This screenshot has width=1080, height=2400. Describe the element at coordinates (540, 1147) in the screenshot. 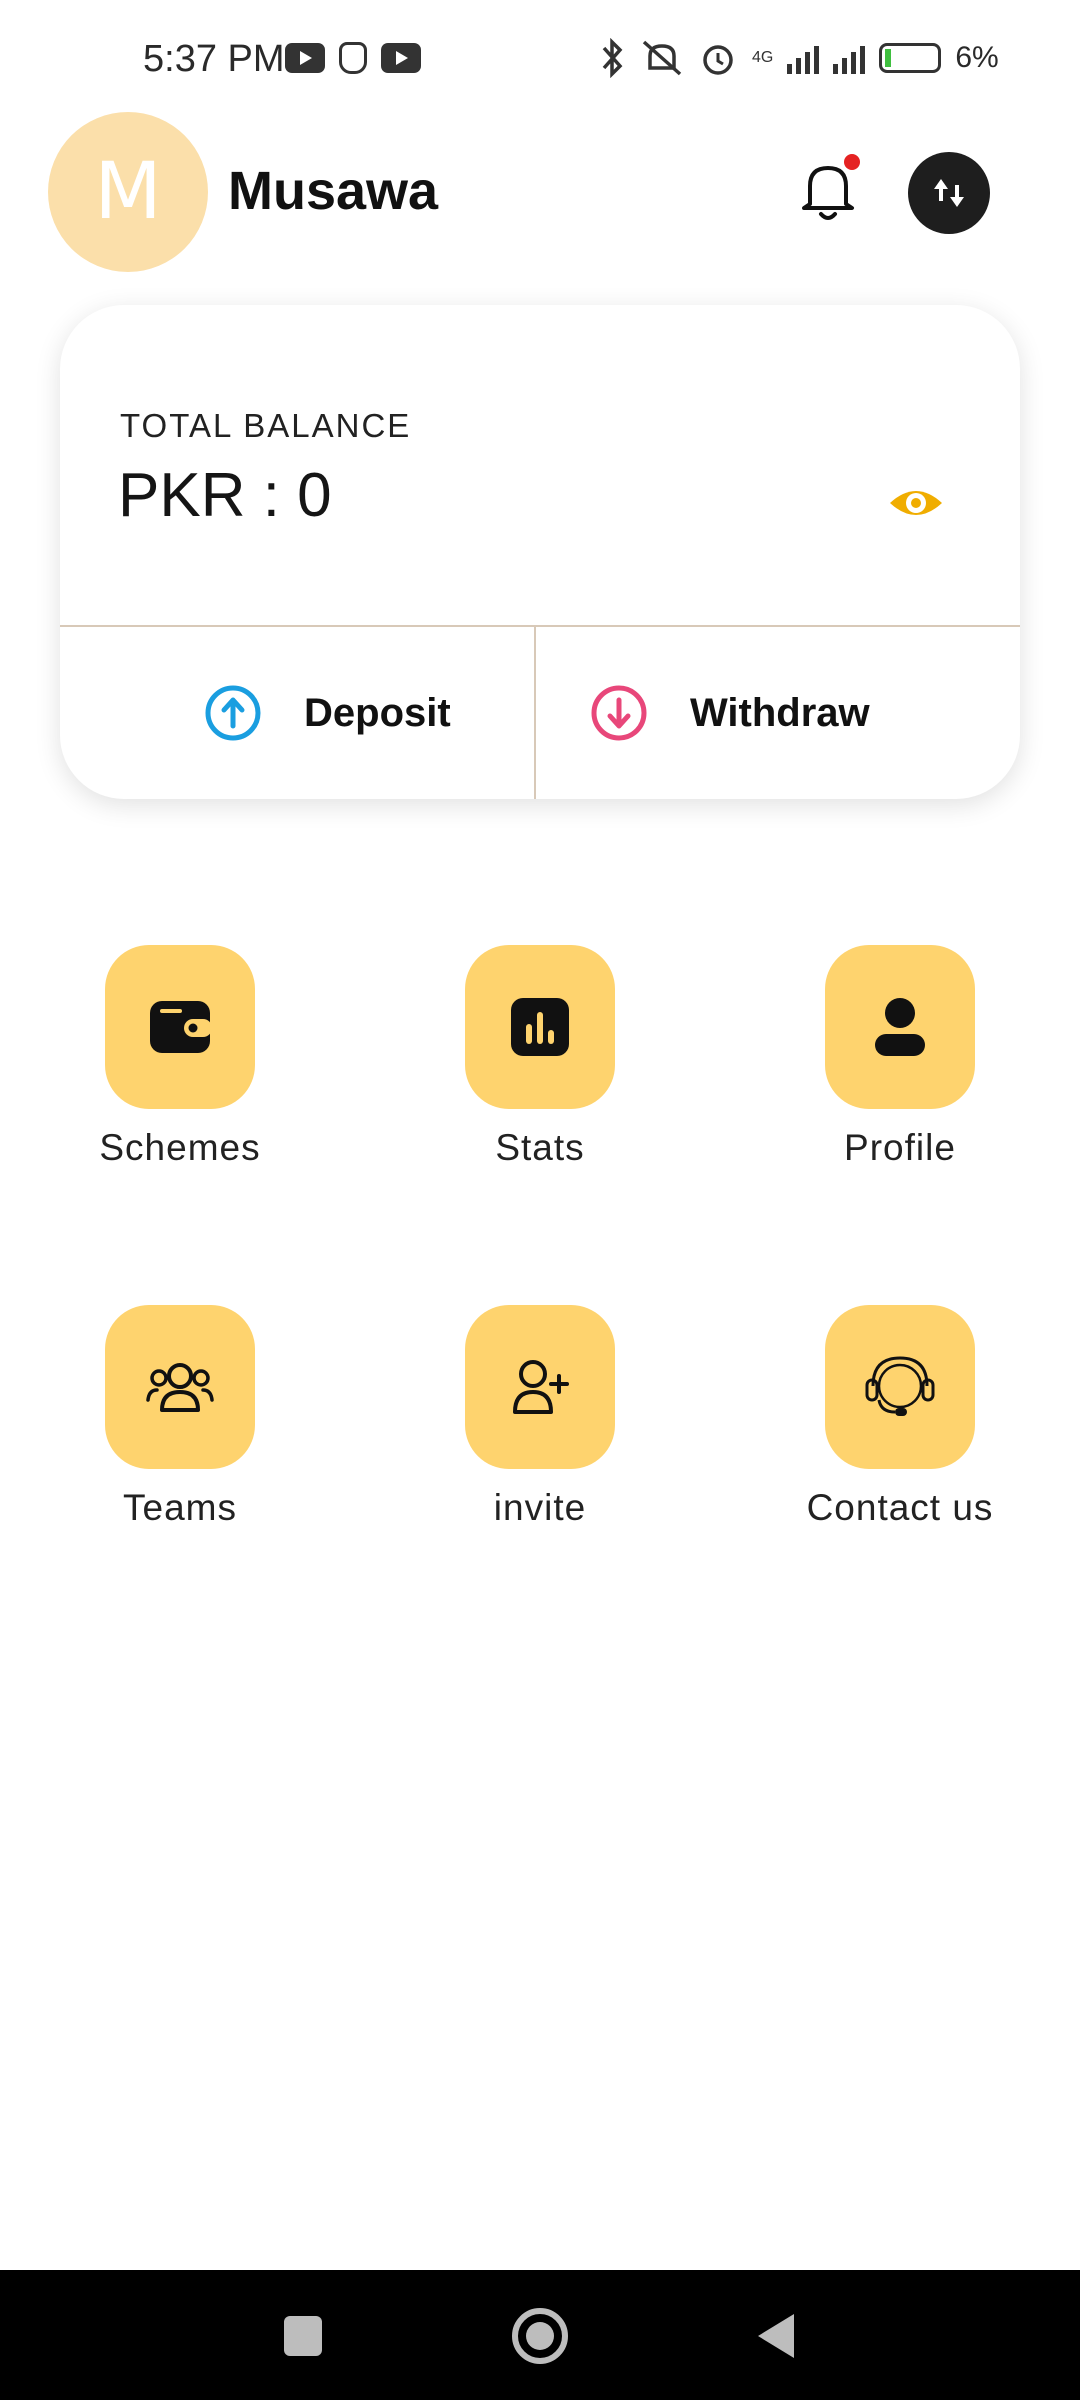

I see `stats-label: Stats` at that location.